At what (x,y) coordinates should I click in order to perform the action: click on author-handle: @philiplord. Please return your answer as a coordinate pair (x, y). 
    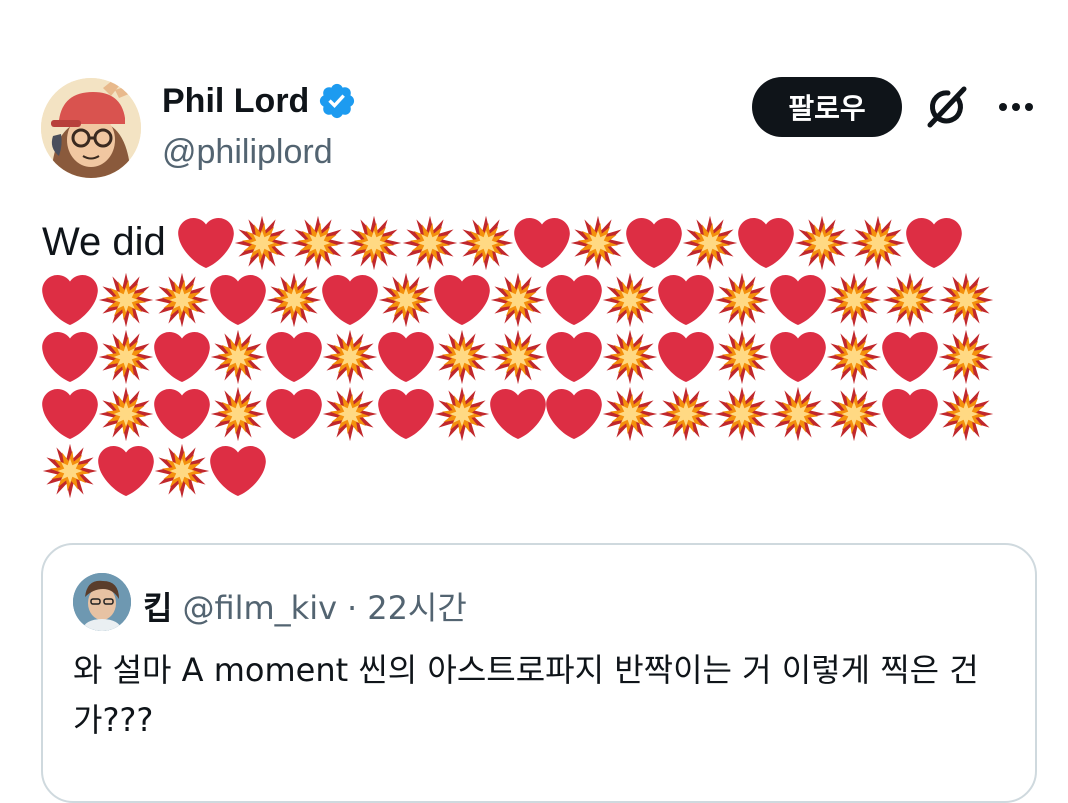
    Looking at the image, I should click on (247, 152).